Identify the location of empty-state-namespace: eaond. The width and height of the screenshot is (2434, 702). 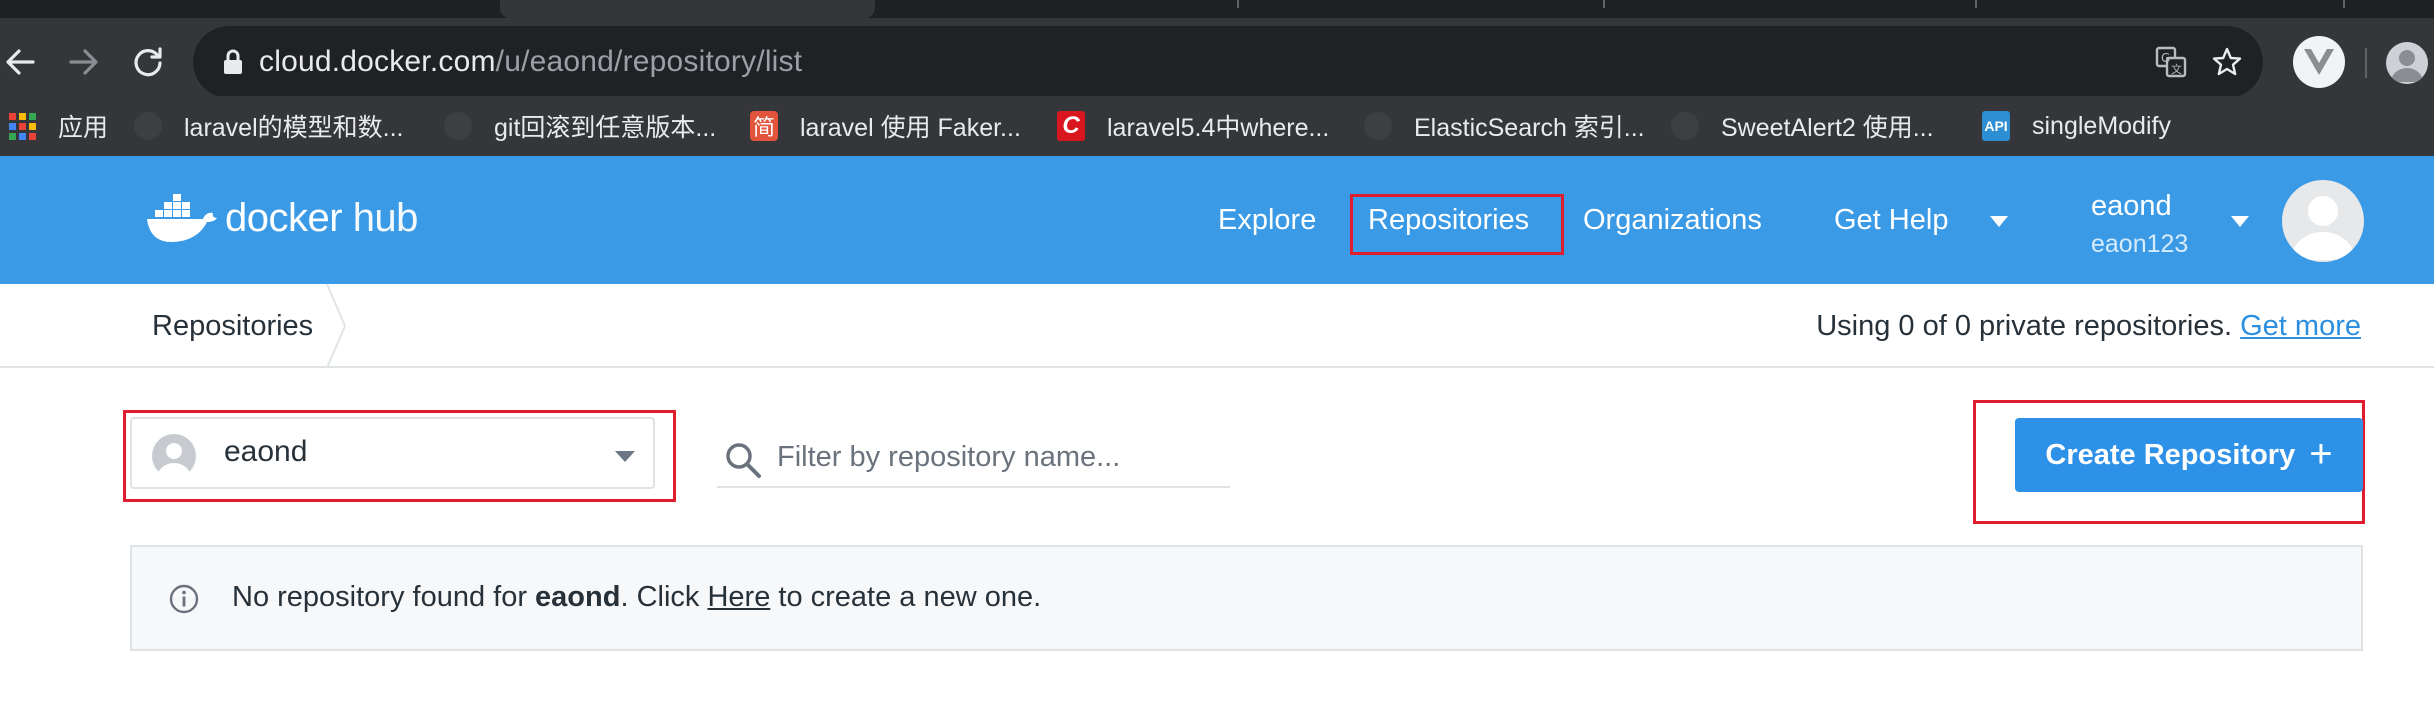
(578, 597).